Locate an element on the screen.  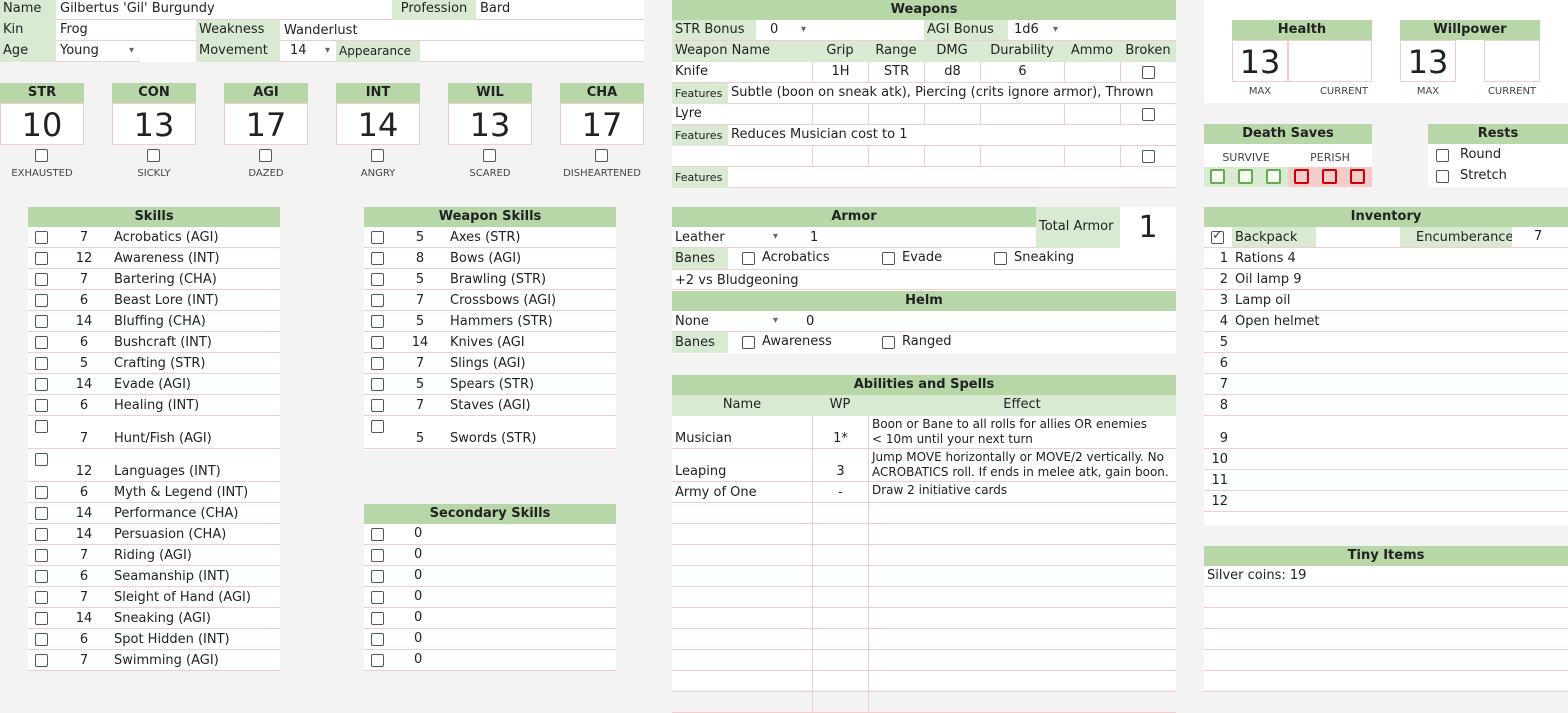
armor-bane-sneaking-checkbox is located at coordinates (1000, 258).